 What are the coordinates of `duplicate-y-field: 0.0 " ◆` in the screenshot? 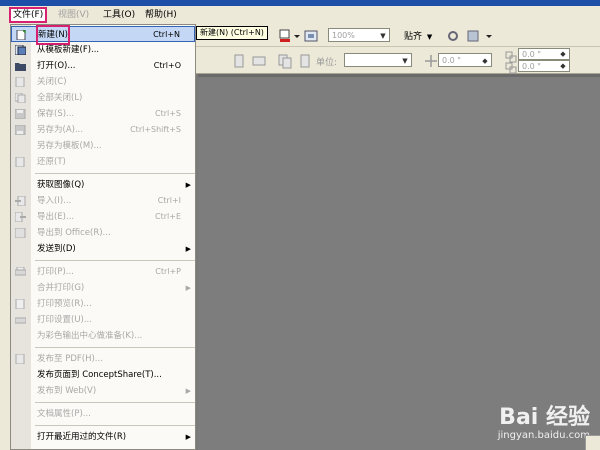 It's located at (544, 66).